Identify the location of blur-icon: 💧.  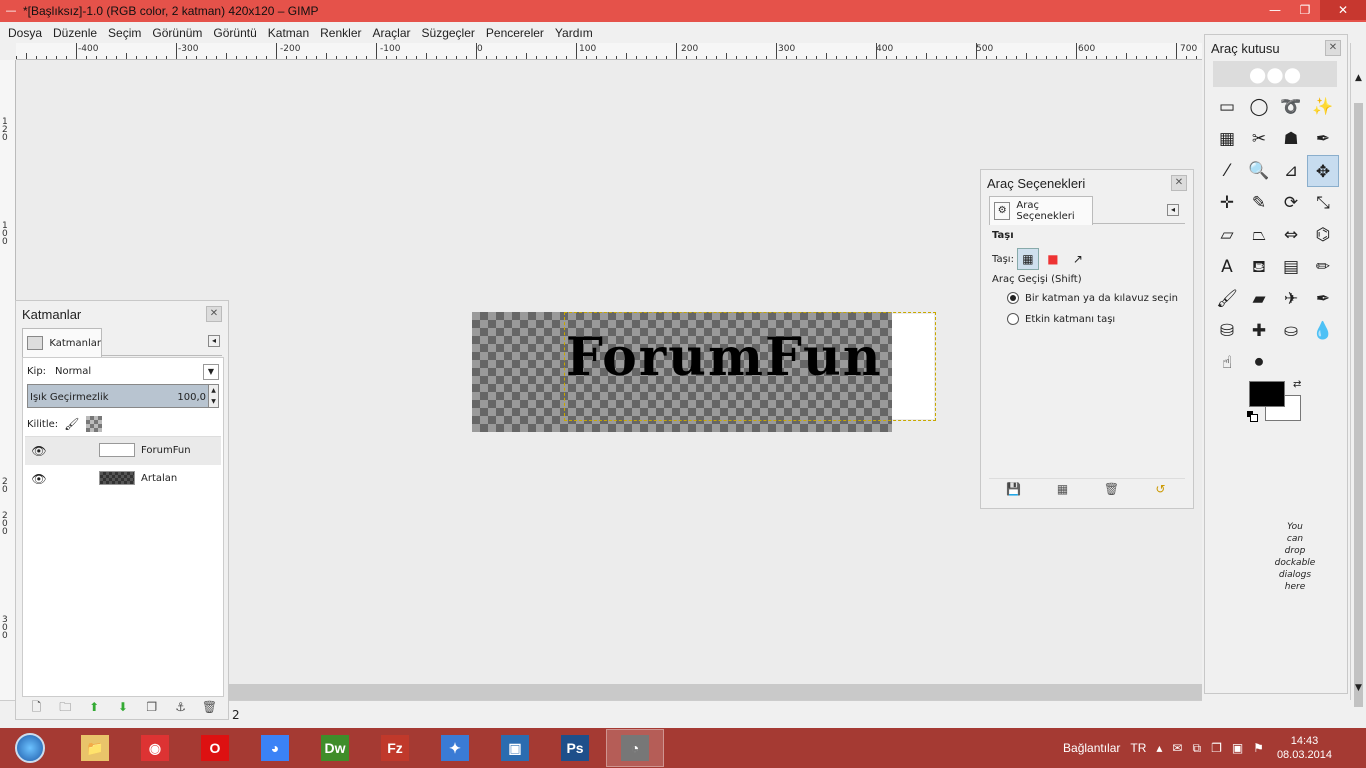
(1323, 331).